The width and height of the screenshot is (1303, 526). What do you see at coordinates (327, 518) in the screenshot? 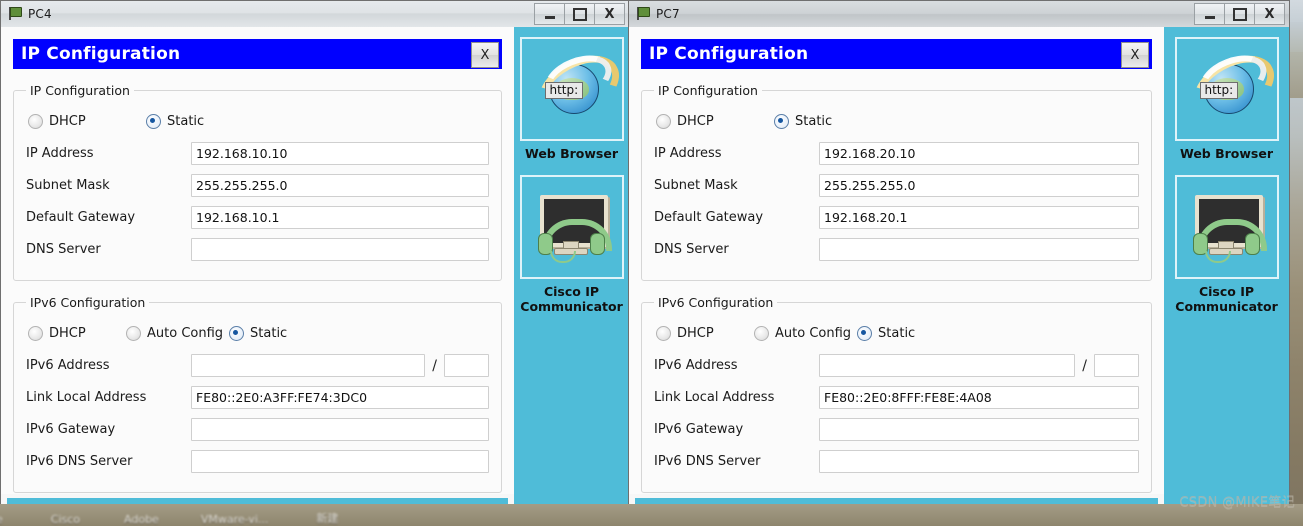
I see `desktop-icon-label-4: 新建` at bounding box center [327, 518].